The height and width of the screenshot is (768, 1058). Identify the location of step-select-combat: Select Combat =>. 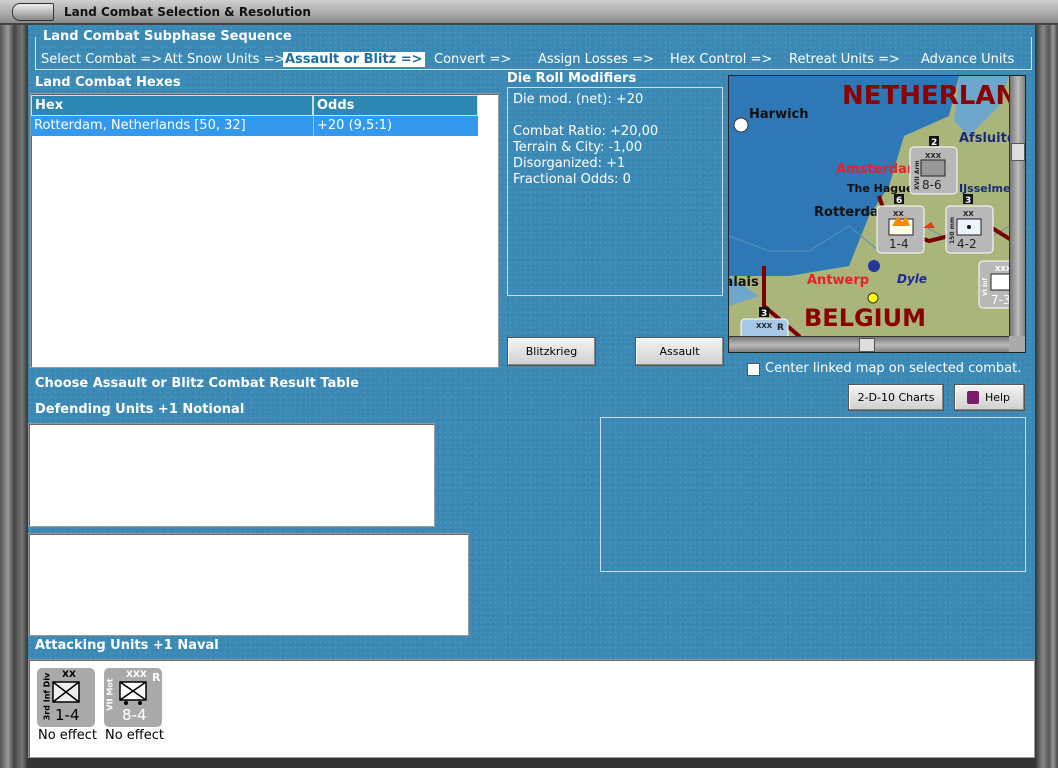
(102, 59).